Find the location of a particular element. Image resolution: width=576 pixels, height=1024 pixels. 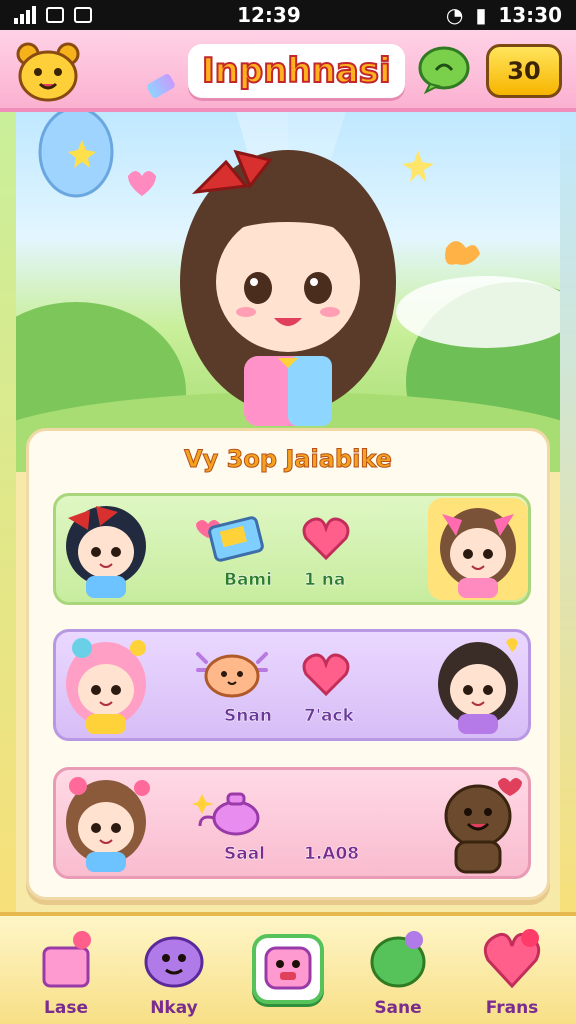

left-rail is located at coordinates (8, 512).